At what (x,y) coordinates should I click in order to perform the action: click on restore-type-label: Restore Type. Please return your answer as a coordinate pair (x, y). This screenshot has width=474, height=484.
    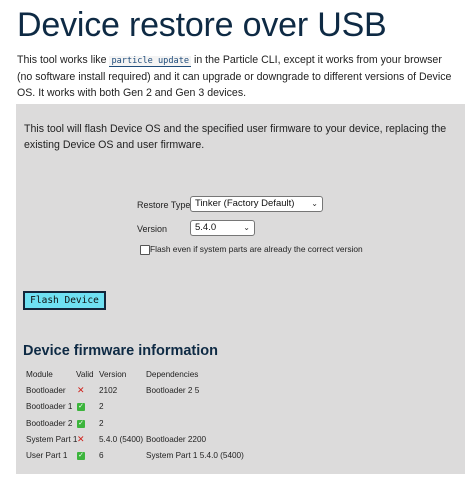
    Looking at the image, I should click on (164, 205).